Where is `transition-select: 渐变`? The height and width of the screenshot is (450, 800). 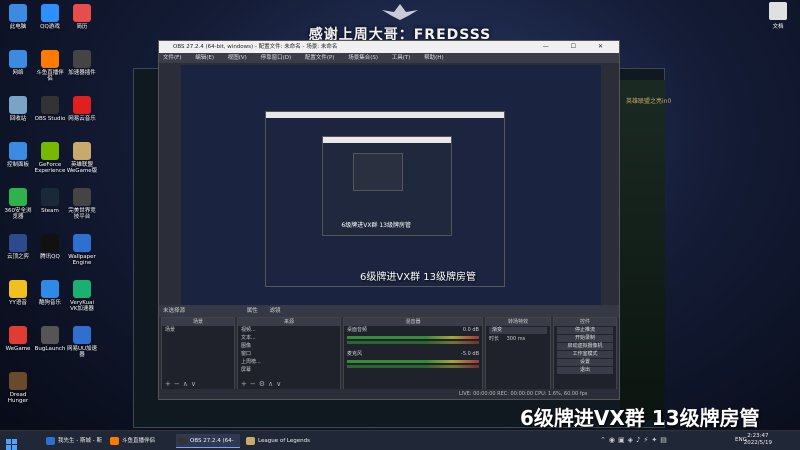 transition-select: 渐变 is located at coordinates (518, 330).